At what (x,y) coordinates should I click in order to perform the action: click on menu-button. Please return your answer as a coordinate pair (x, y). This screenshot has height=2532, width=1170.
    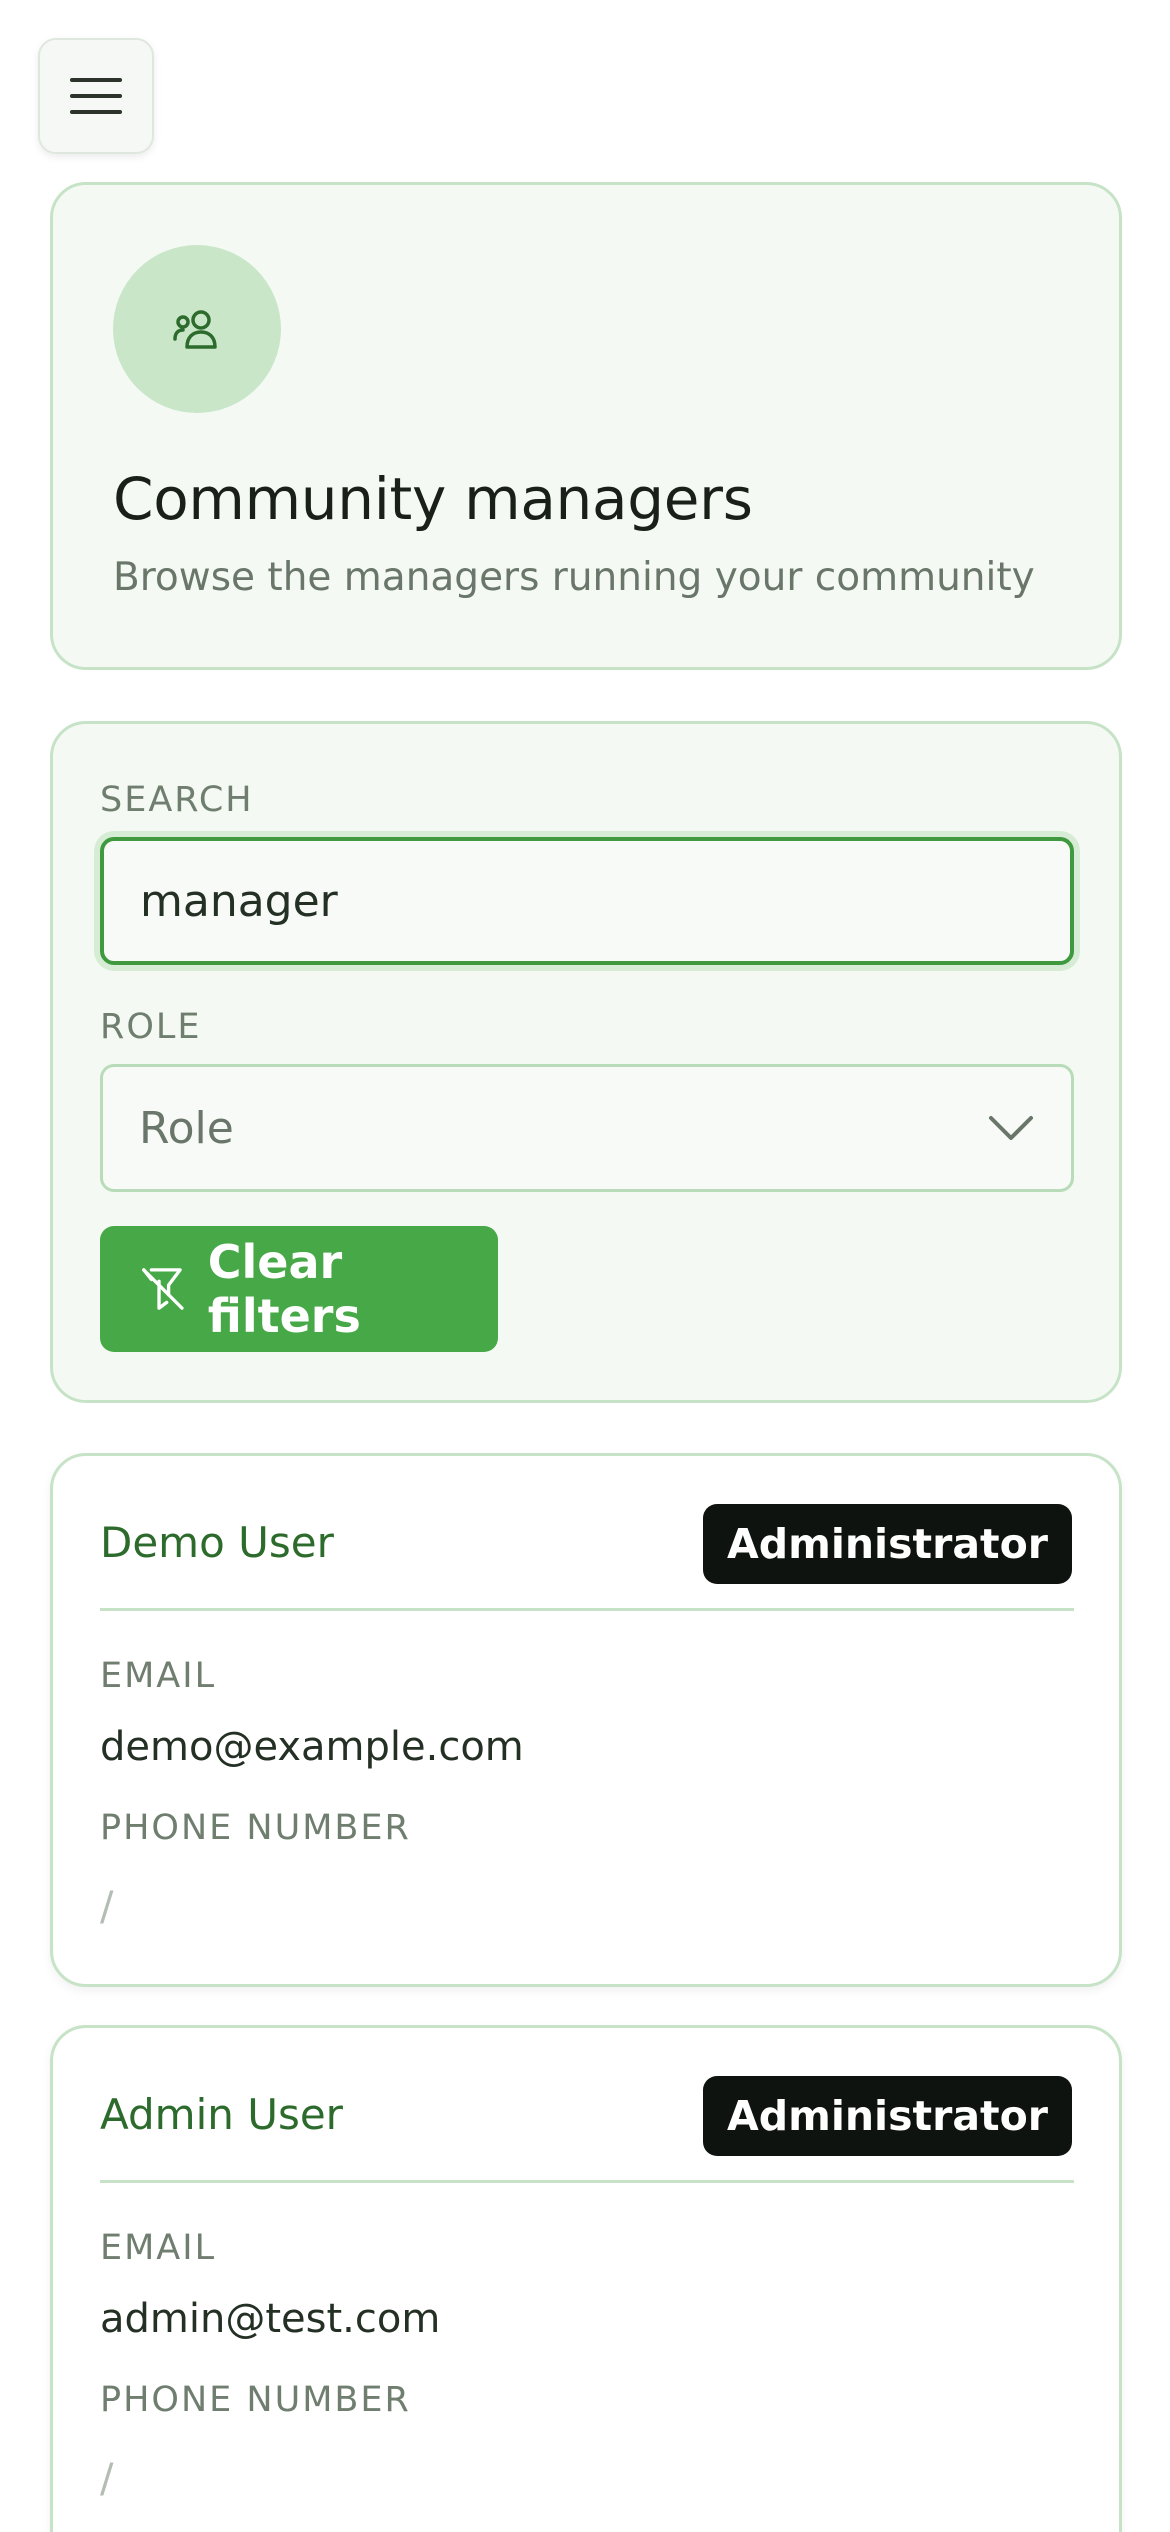
    Looking at the image, I should click on (96, 96).